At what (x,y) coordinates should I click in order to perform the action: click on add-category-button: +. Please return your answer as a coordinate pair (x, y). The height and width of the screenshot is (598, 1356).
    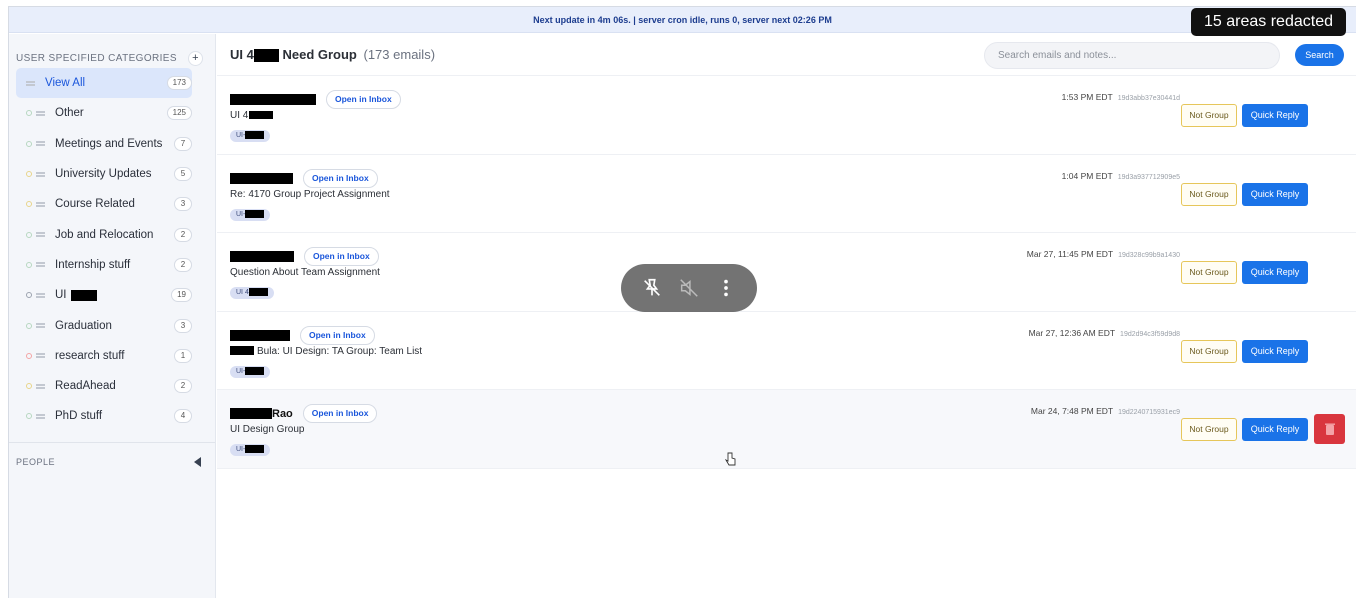
    Looking at the image, I should click on (195, 58).